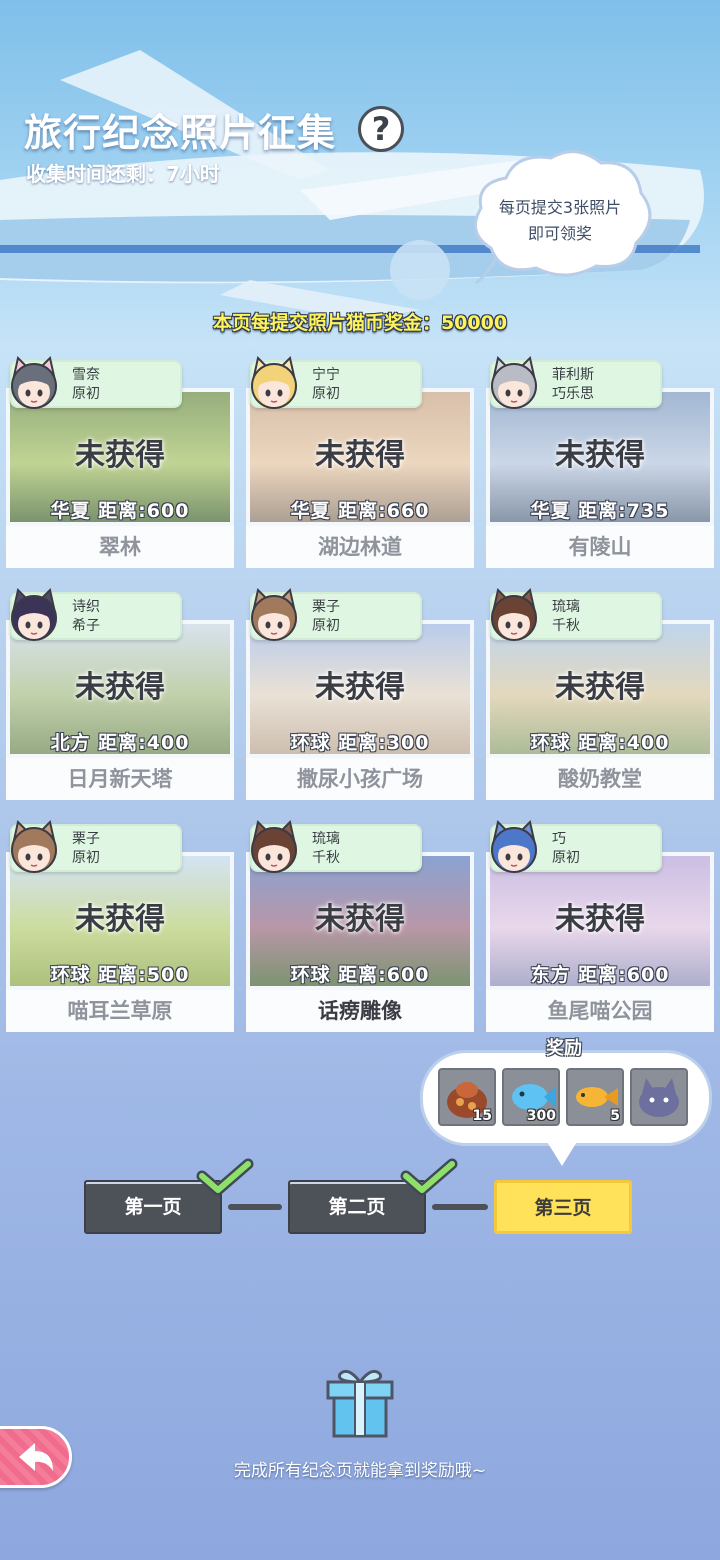 The height and width of the screenshot is (1560, 720). I want to click on photo-card: 未获得 北方 距离:400 日月新天塔 诗织 希子, so click(120, 695).